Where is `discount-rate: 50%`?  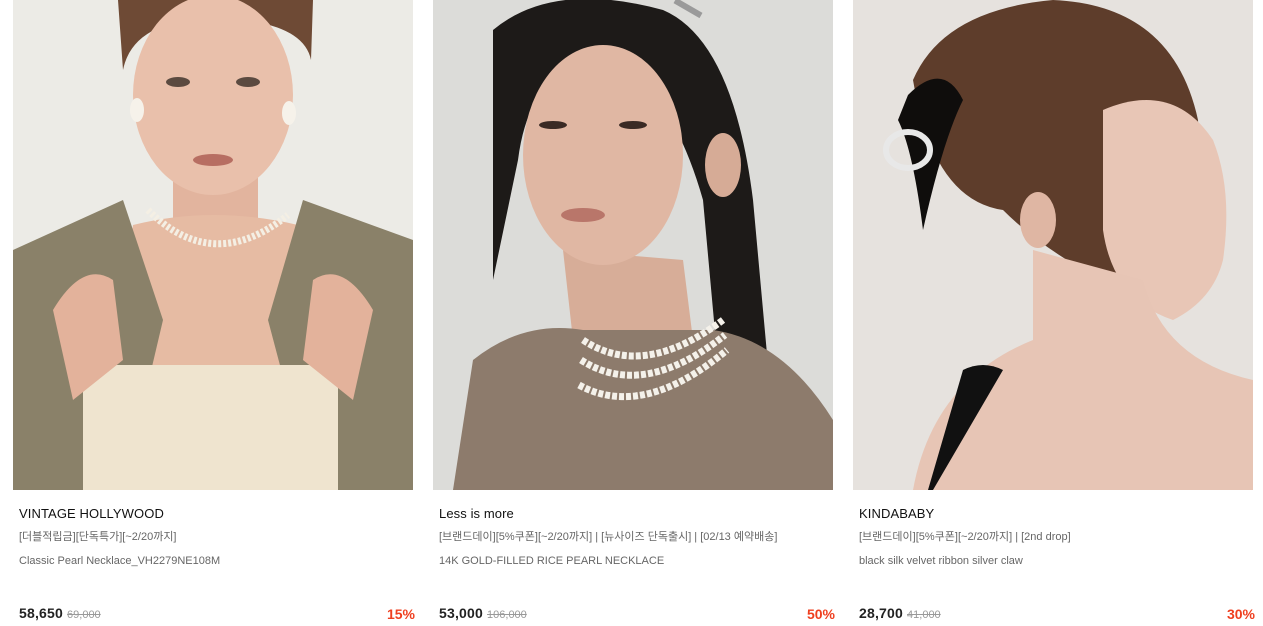
discount-rate: 50% is located at coordinates (820, 614).